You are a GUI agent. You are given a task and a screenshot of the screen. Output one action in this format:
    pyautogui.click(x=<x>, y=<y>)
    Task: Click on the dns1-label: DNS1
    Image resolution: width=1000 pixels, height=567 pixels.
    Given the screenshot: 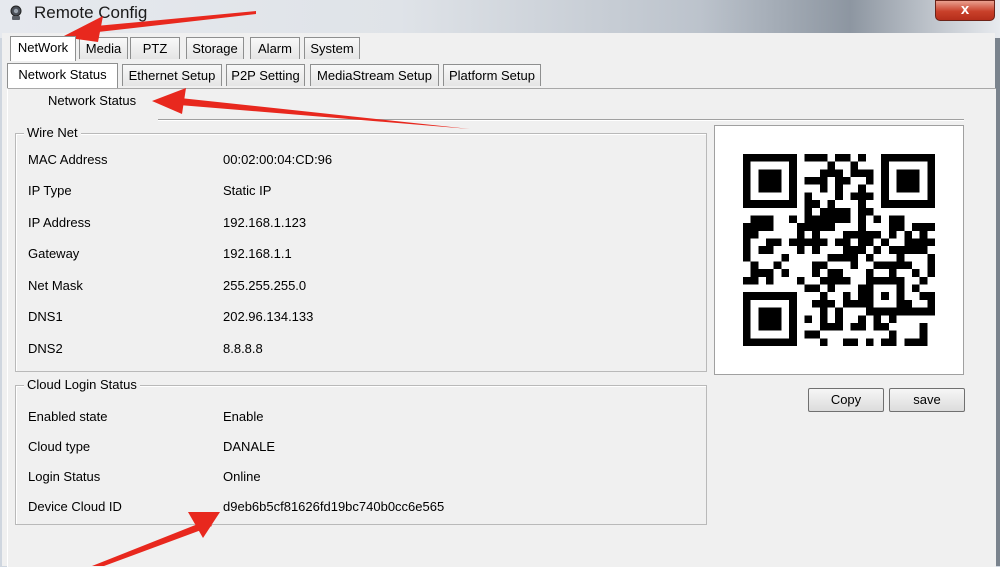 What is the action you would take?
    pyautogui.click(x=45, y=316)
    